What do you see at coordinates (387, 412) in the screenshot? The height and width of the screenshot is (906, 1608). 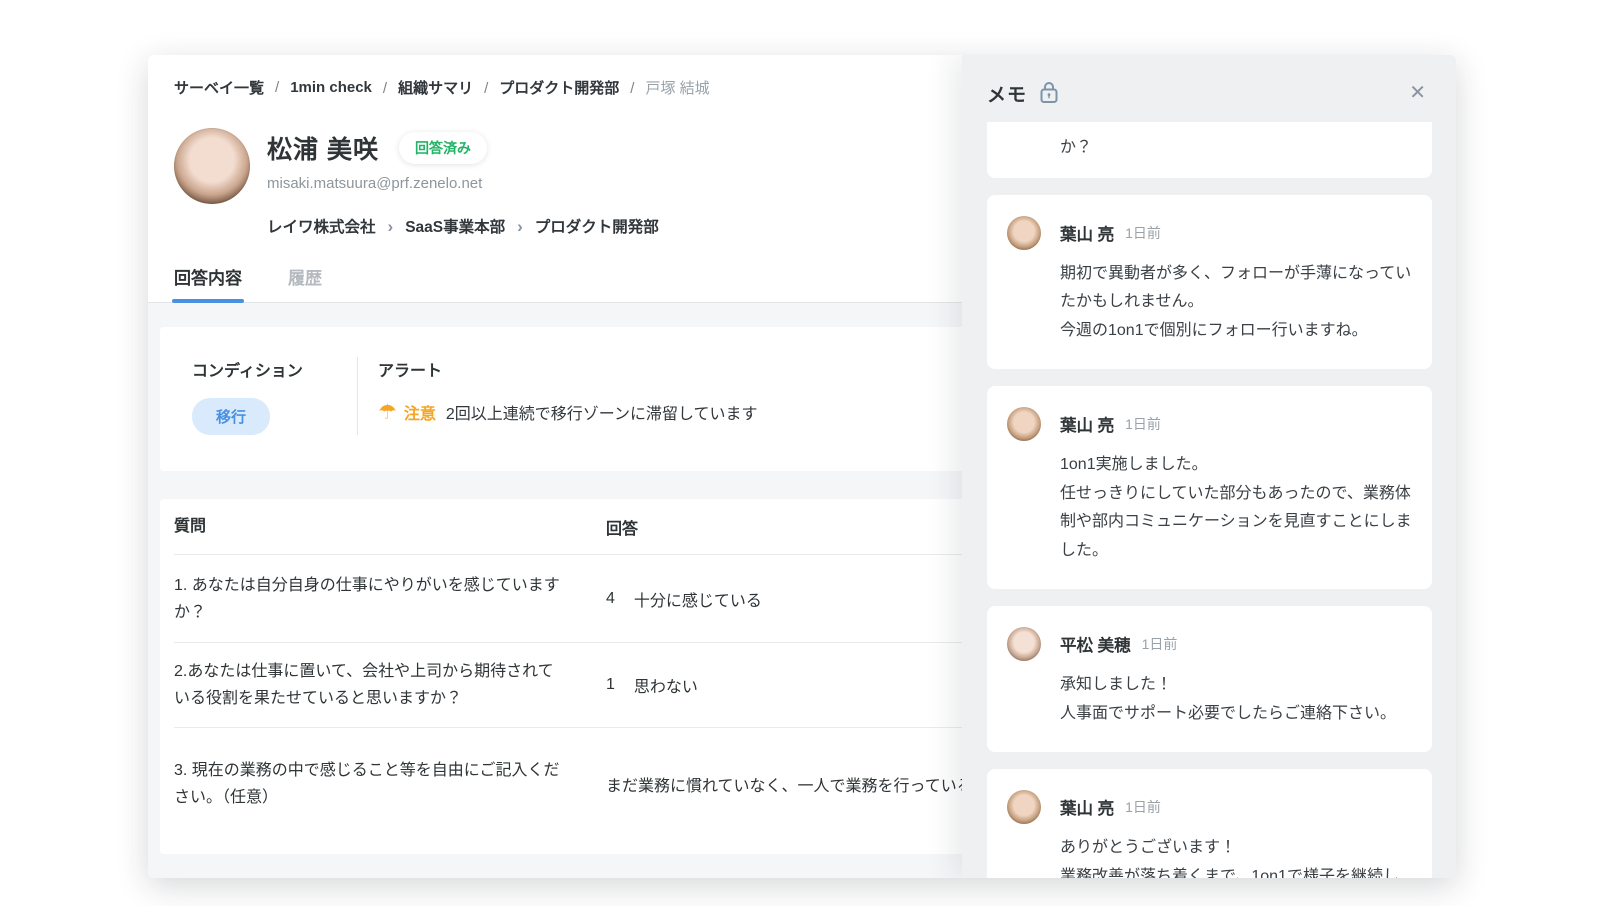 I see `umbrella-alert-icon: ☂` at bounding box center [387, 412].